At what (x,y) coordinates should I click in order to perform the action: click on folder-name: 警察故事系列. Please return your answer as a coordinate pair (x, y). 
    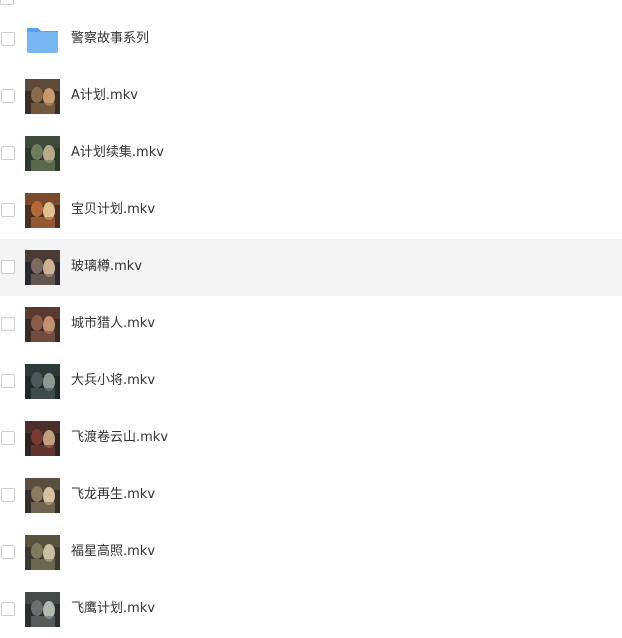
    Looking at the image, I should click on (110, 39).